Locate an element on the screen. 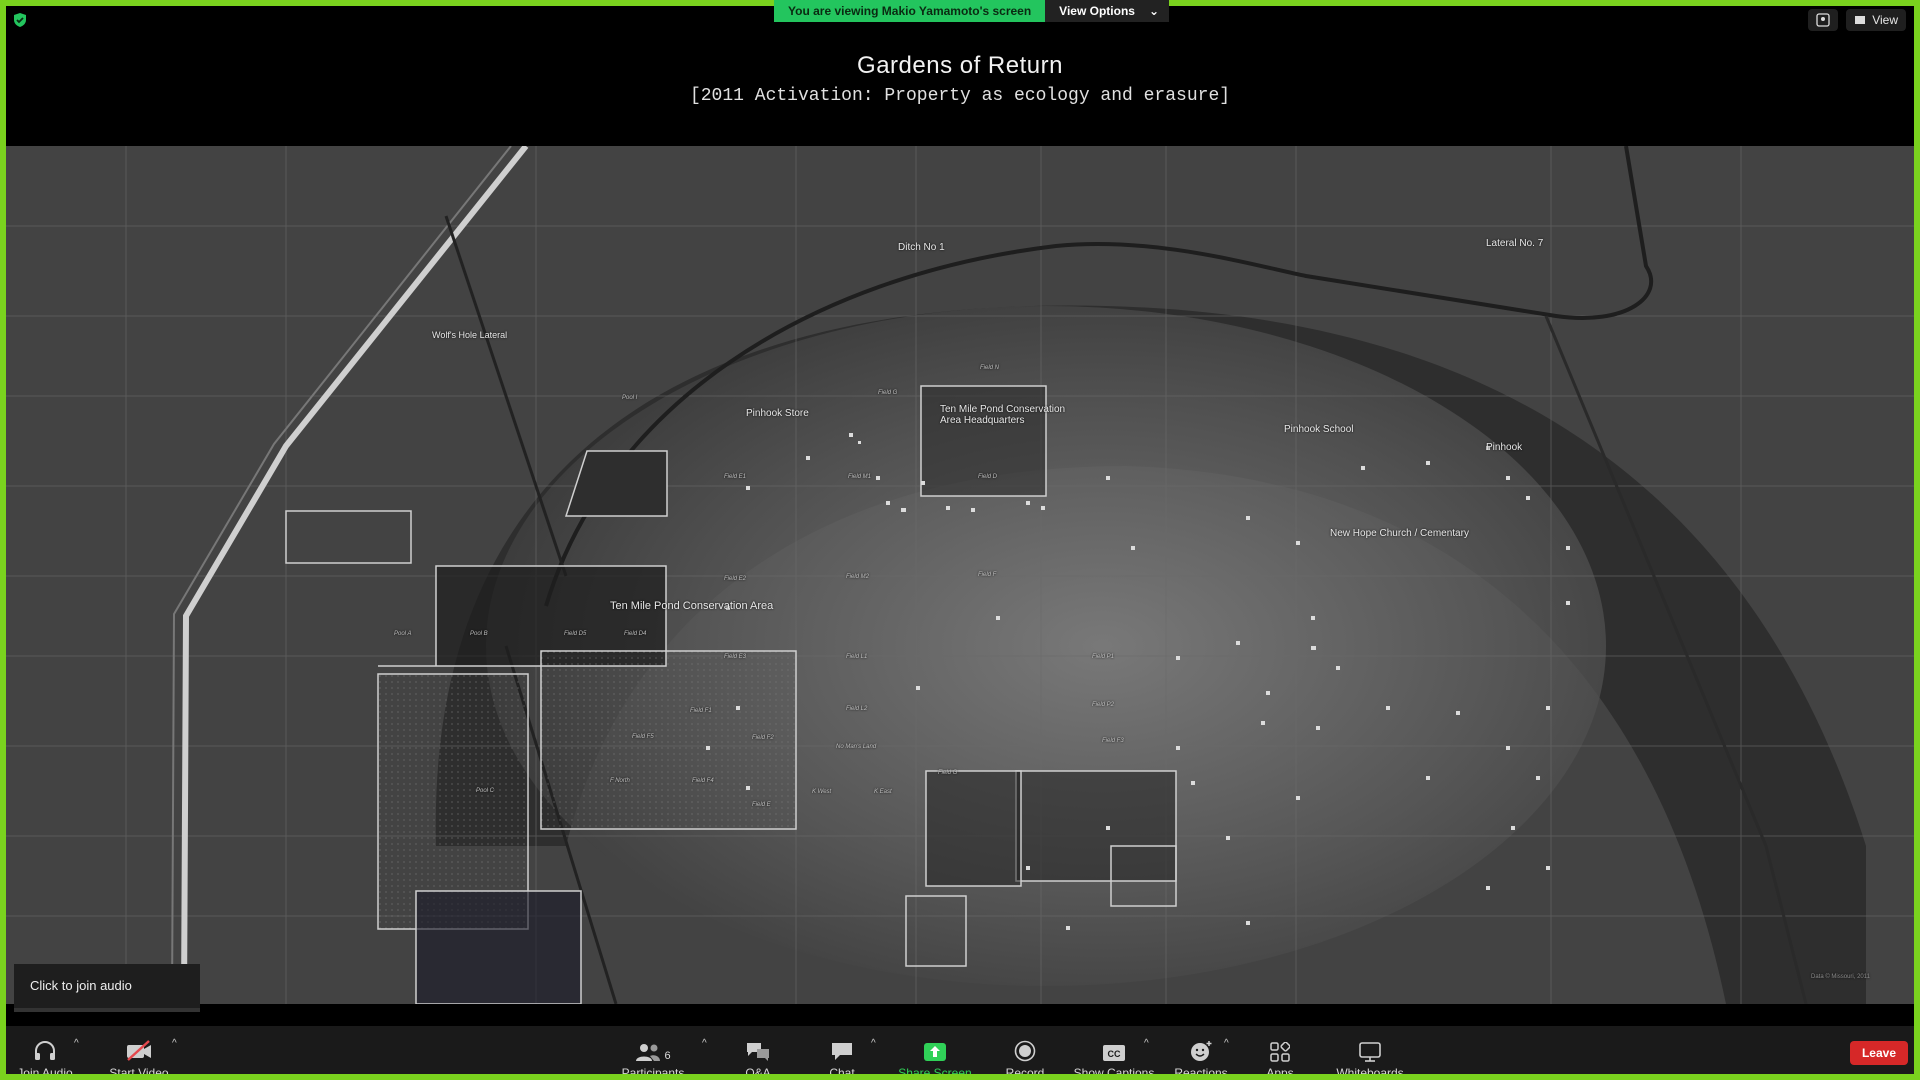  reactions-button: Reactions is located at coordinates (1201, 1053).